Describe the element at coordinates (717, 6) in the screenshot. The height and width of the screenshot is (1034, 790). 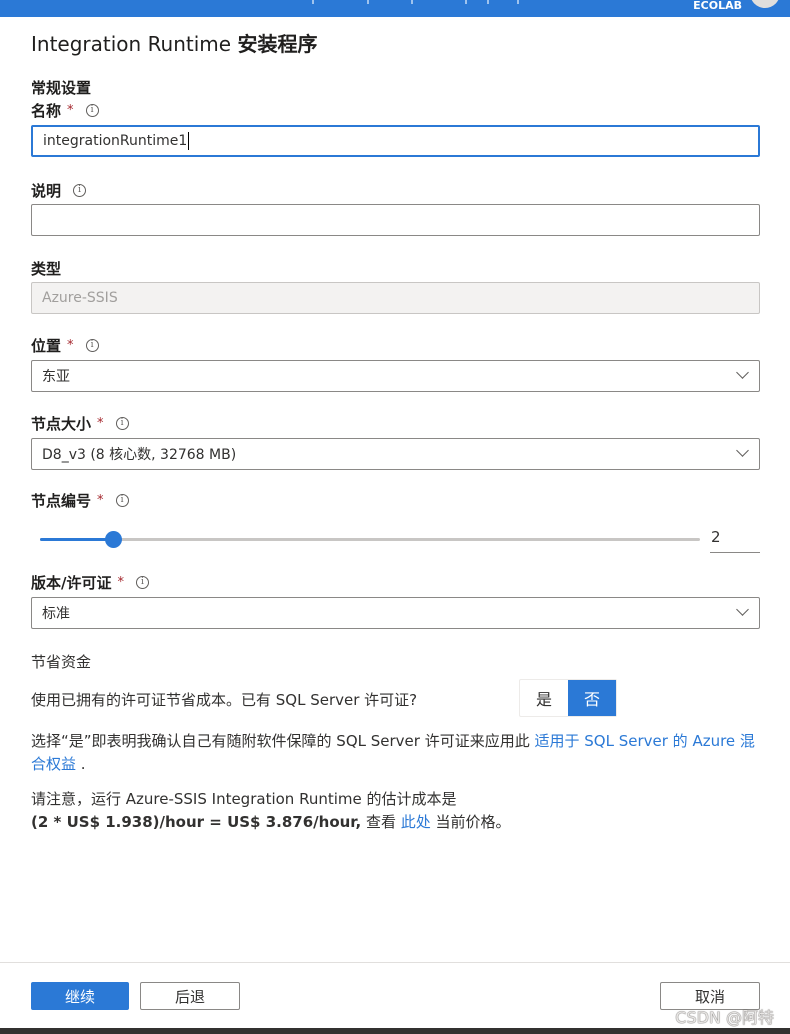
I see `org-name: ECOLAB` at that location.